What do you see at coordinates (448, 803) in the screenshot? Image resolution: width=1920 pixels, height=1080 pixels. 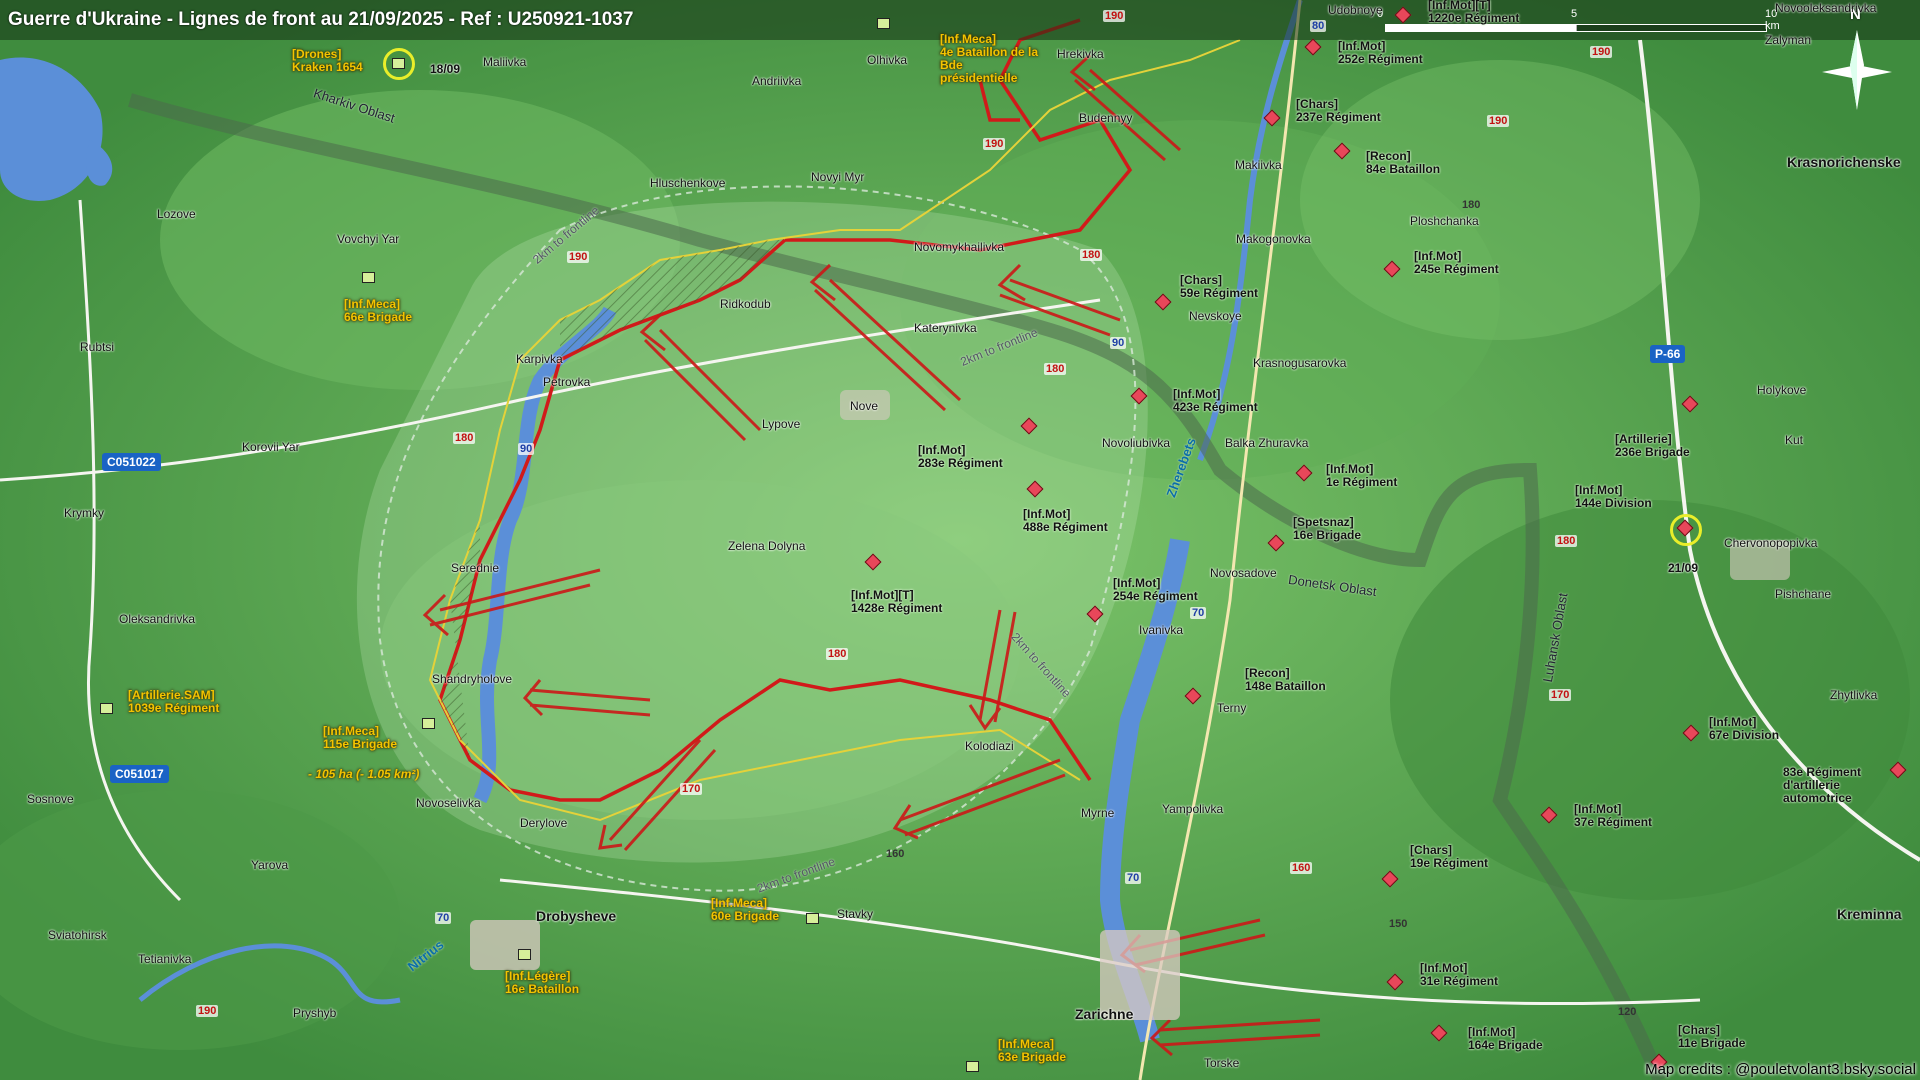 I see `place-novoselivka: Novoselivka` at bounding box center [448, 803].